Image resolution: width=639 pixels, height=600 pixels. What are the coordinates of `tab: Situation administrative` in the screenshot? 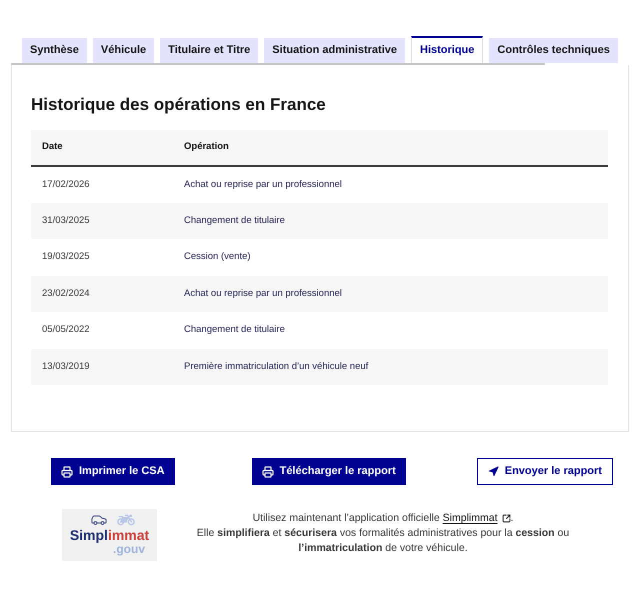 It's located at (334, 50).